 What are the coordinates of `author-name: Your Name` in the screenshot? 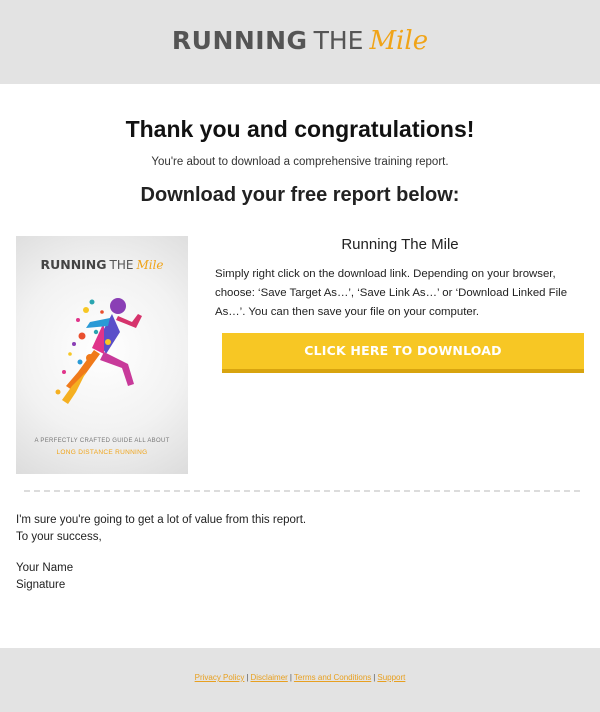 It's located at (45, 568).